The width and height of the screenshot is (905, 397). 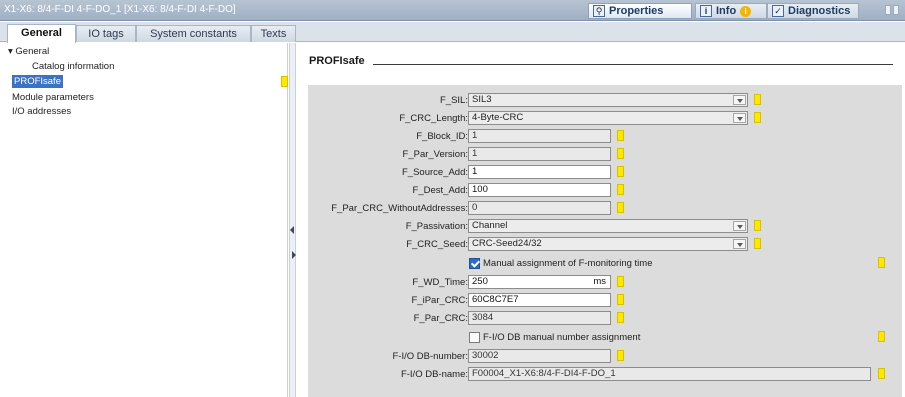 What do you see at coordinates (436, 226) in the screenshot?
I see `f-passivation-label: F_Passivation:` at bounding box center [436, 226].